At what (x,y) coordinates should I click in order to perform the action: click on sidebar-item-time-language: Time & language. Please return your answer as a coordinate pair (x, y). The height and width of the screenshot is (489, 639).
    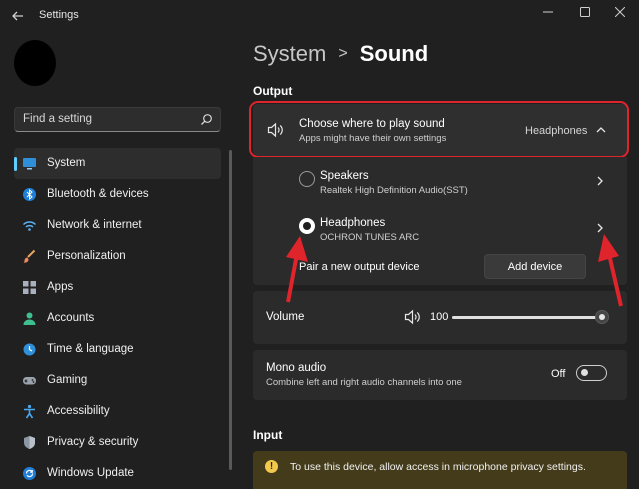
    Looking at the image, I should click on (117, 349).